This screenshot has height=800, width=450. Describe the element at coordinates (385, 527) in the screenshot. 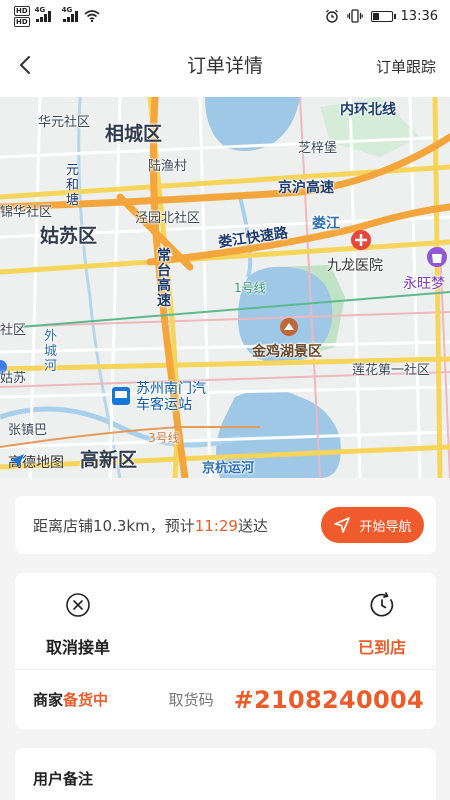

I see `start-navigation-label: 开始导航` at that location.